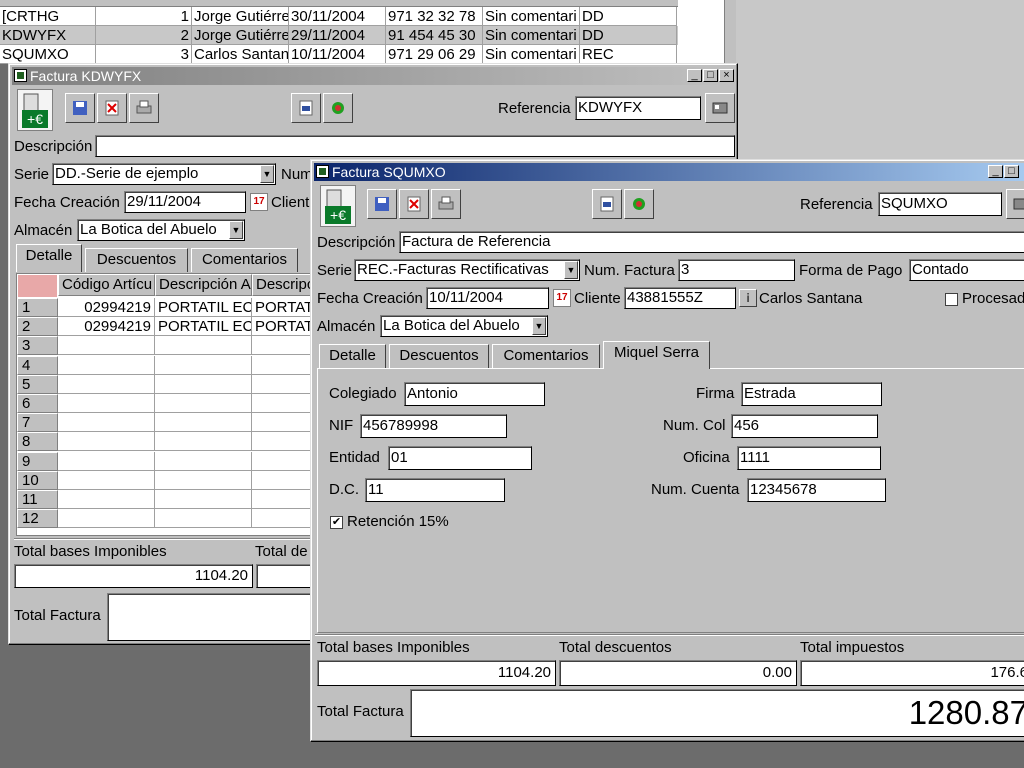 This screenshot has height=768, width=1024. Describe the element at coordinates (995, 171) in the screenshot. I see `minimize-button: _` at that location.